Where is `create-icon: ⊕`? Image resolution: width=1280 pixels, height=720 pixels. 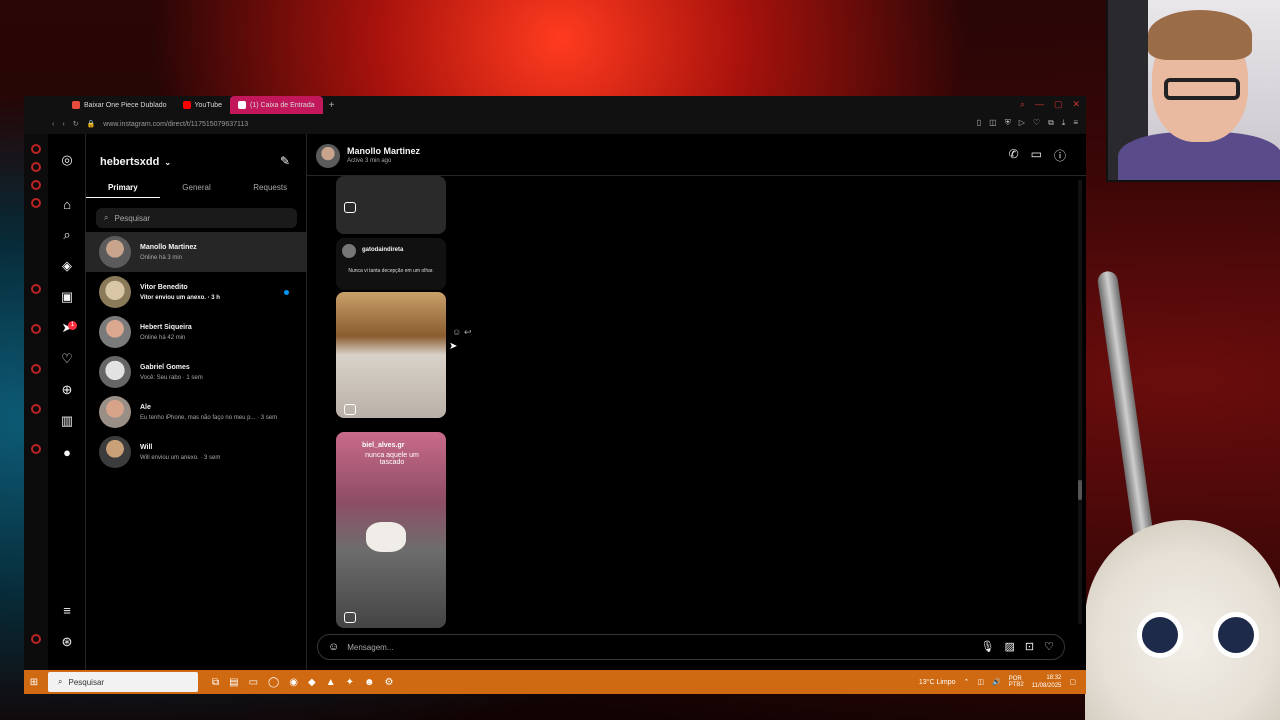 create-icon: ⊕ is located at coordinates (67, 390).